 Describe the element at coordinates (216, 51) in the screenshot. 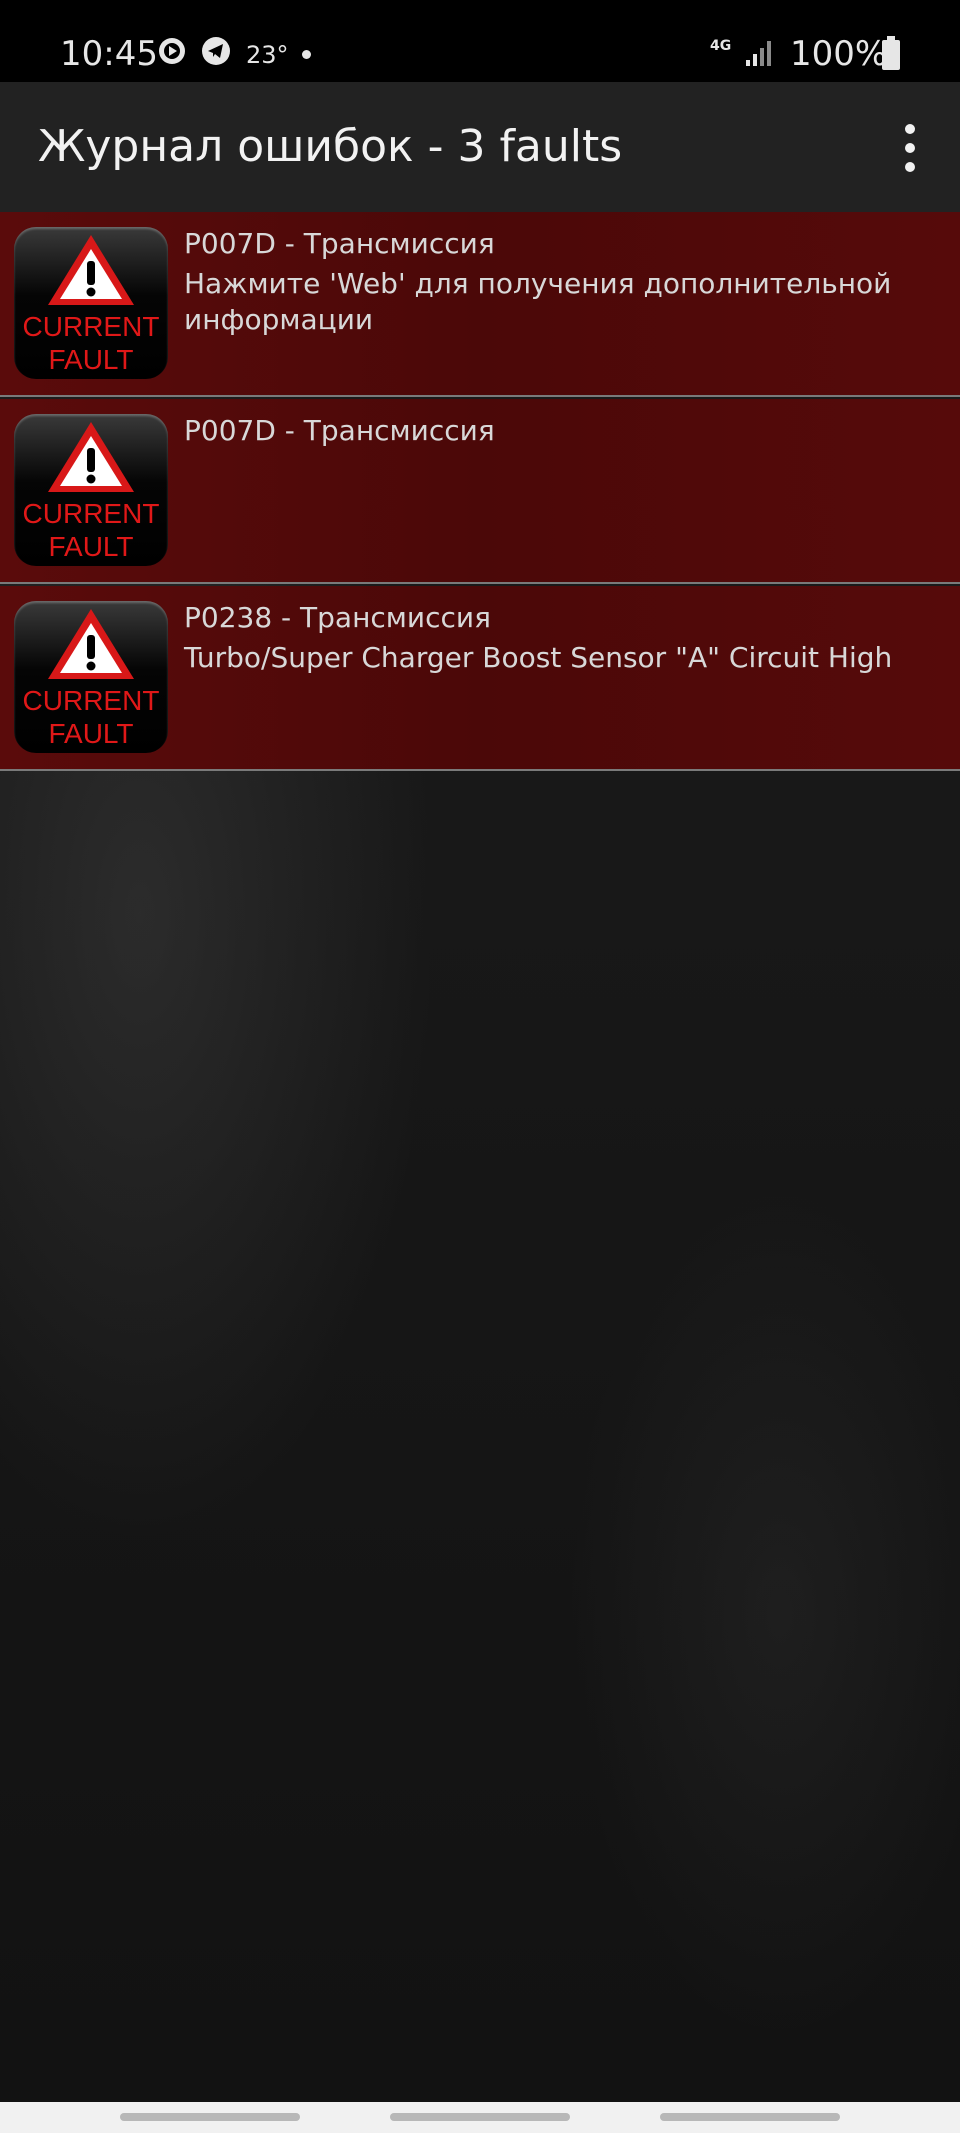

I see `telegram-icon` at that location.